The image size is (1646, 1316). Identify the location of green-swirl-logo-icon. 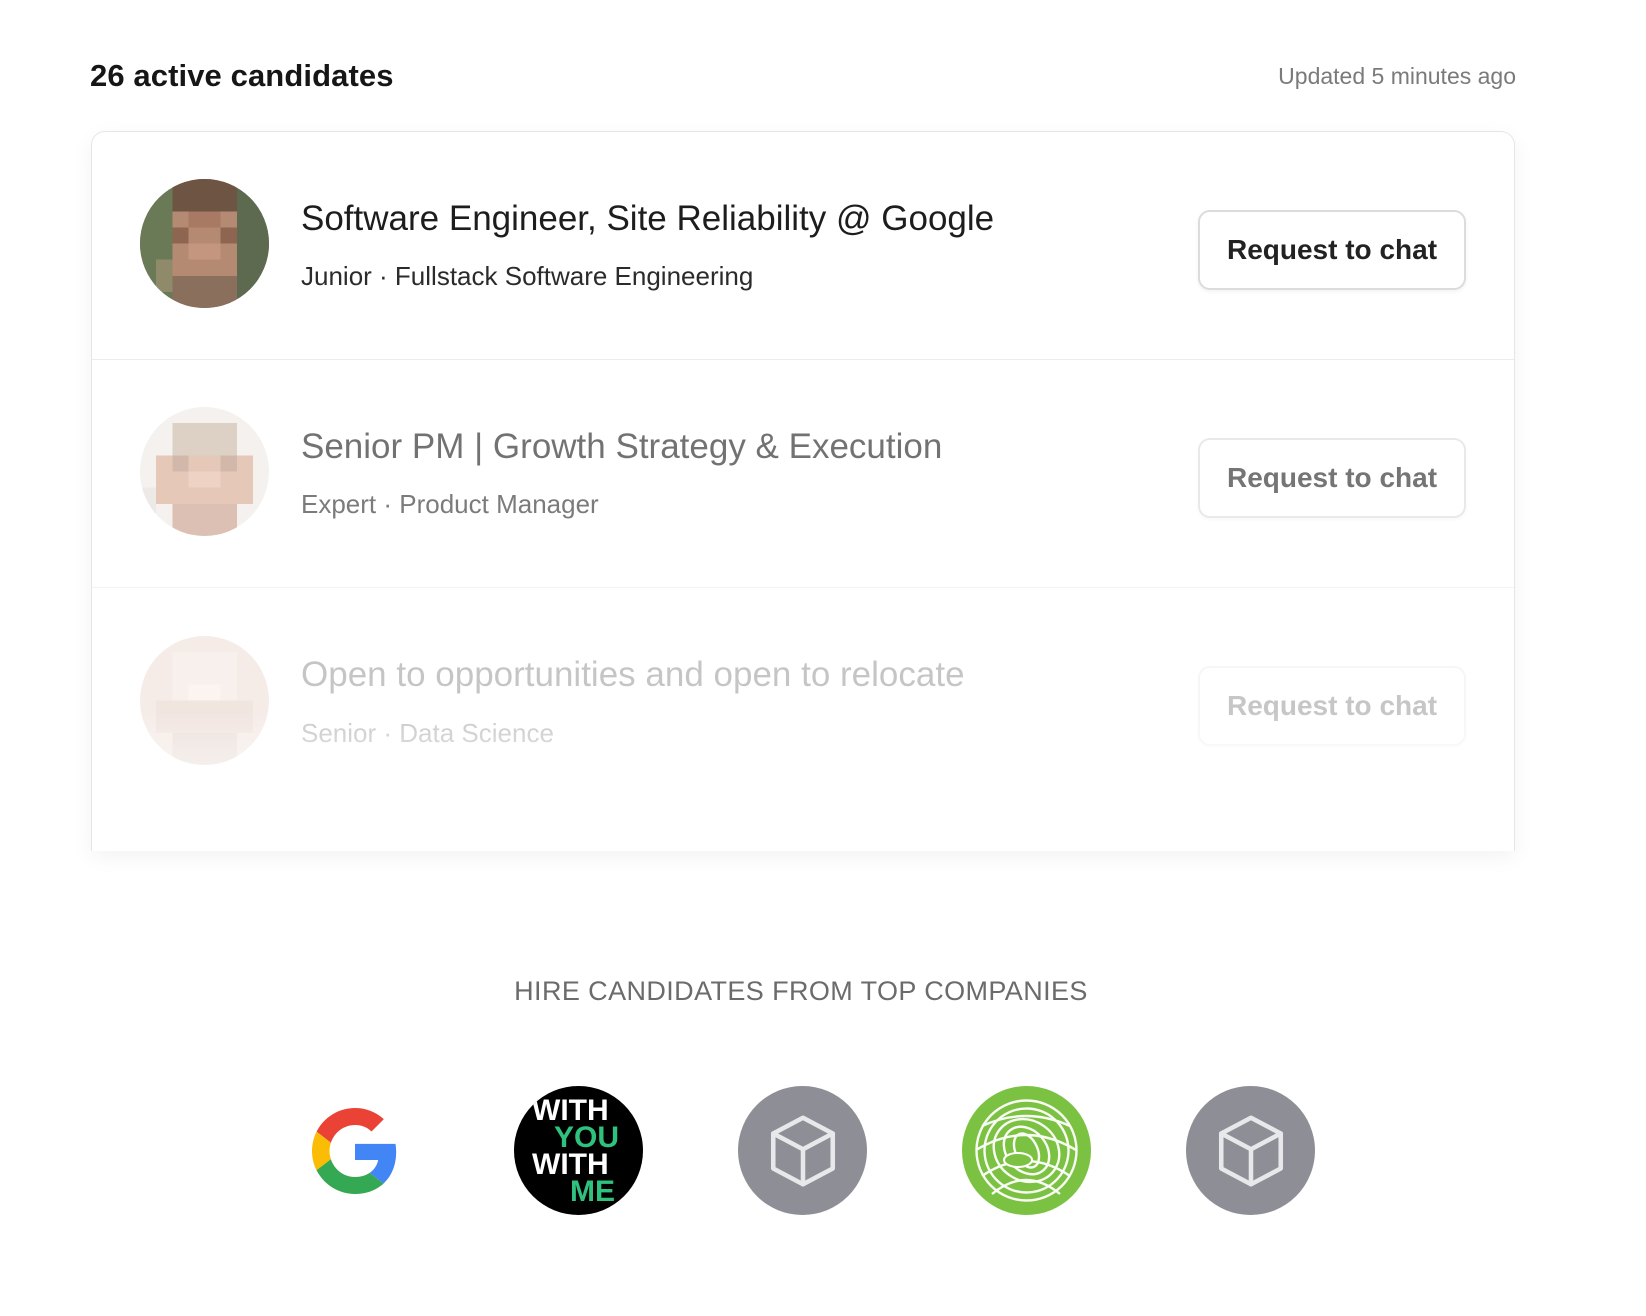
(1026, 1150).